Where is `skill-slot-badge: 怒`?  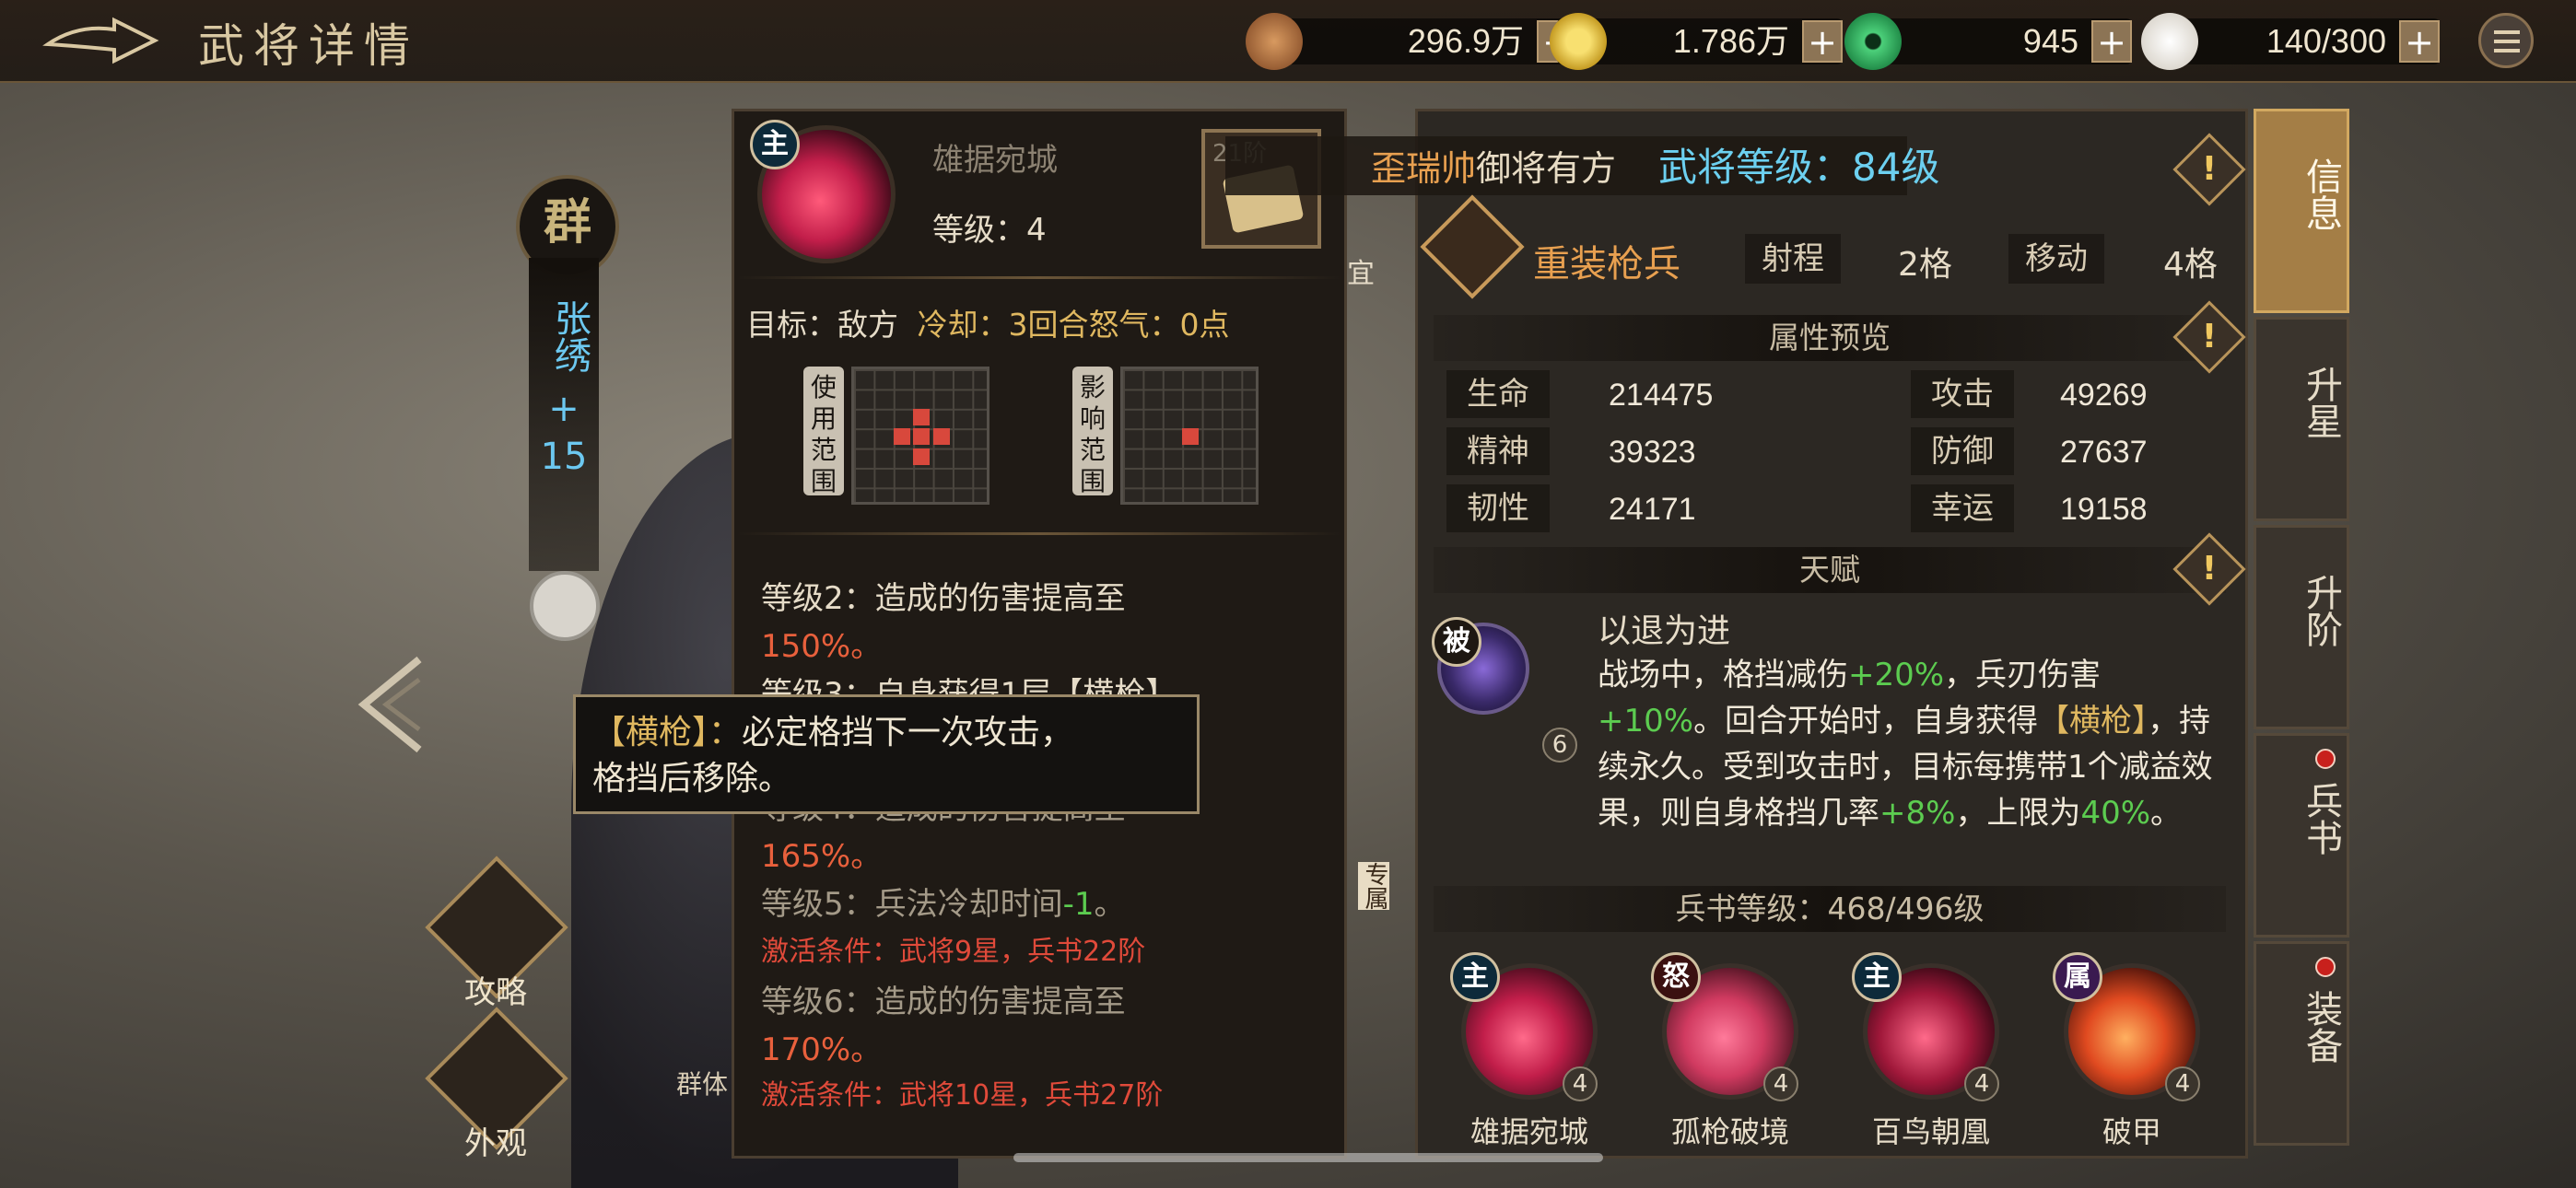
skill-slot-badge: 怒 is located at coordinates (1676, 977).